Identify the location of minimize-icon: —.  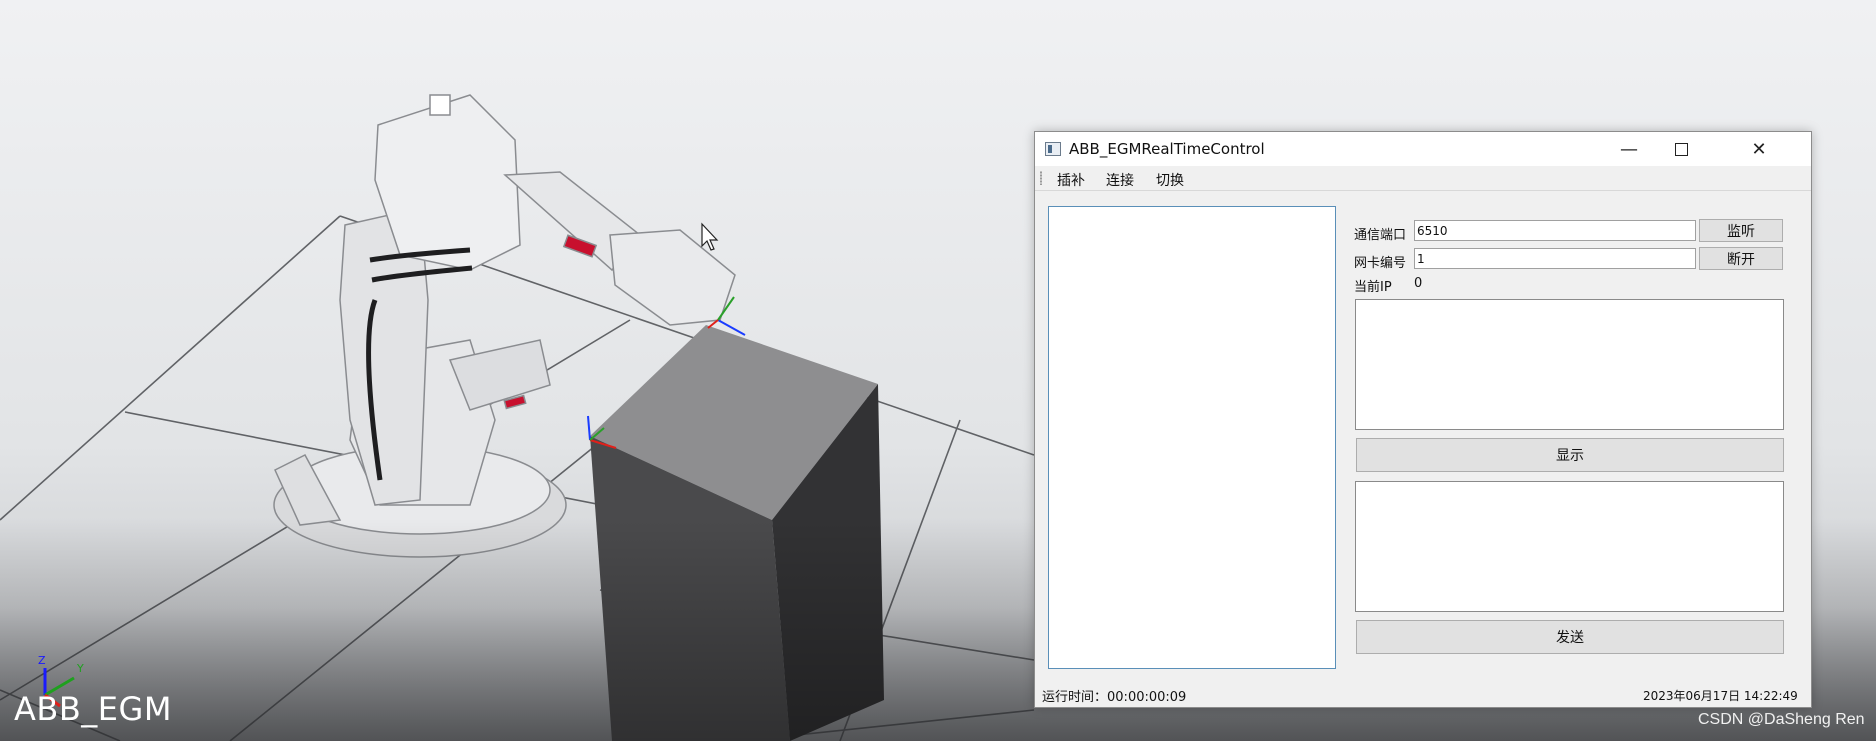
(1629, 149).